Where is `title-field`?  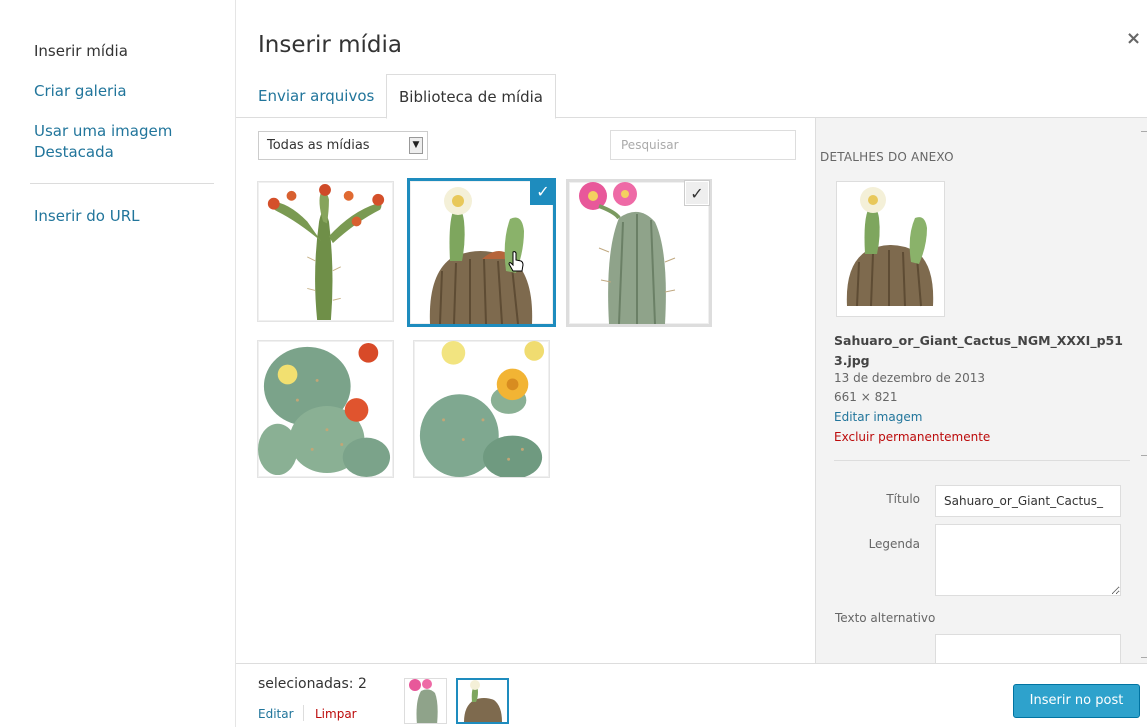
title-field is located at coordinates (1028, 501).